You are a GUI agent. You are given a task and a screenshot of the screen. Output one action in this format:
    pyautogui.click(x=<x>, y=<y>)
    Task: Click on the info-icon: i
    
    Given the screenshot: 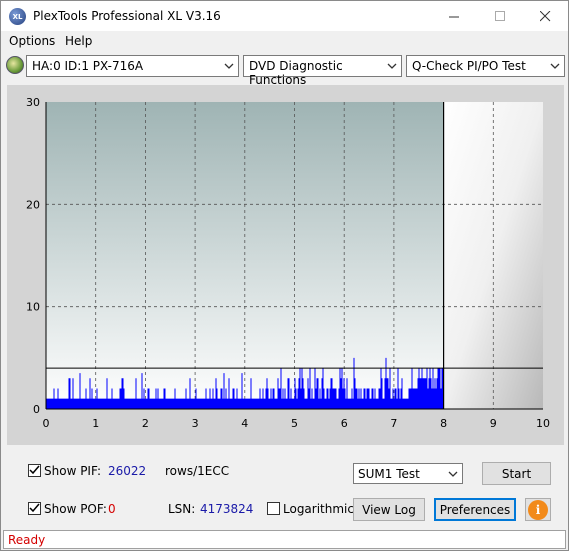 What is the action you would take?
    pyautogui.click(x=538, y=509)
    